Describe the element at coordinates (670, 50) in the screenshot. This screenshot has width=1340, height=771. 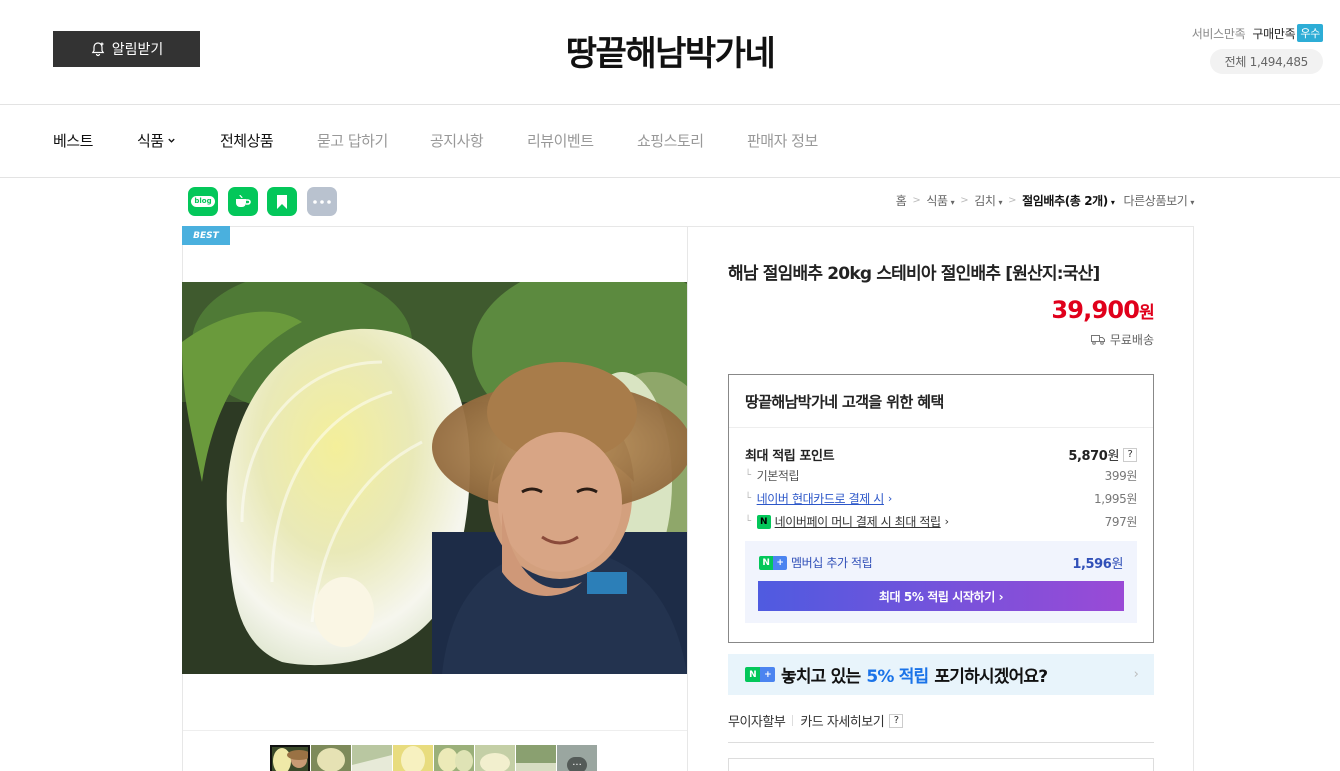
I see `store-title: 땅끝해남박가네` at that location.